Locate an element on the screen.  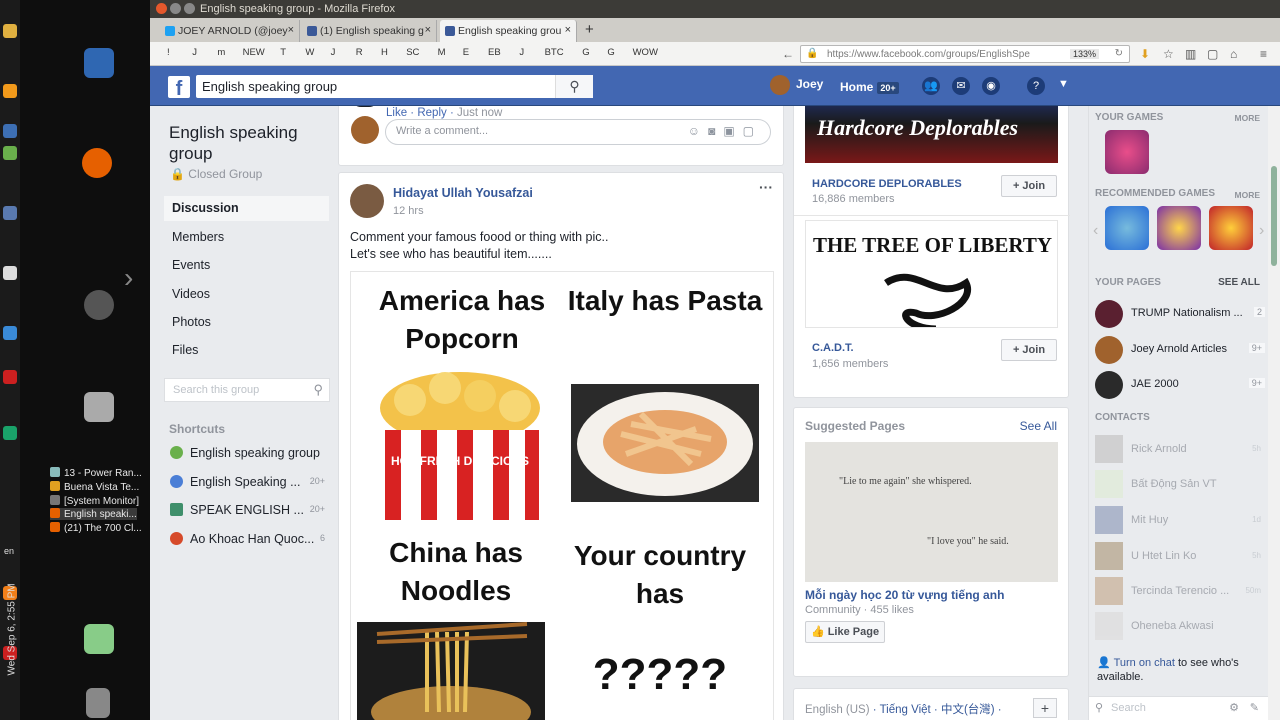
more-options-icon: ··· is located at coordinates (766, 187).